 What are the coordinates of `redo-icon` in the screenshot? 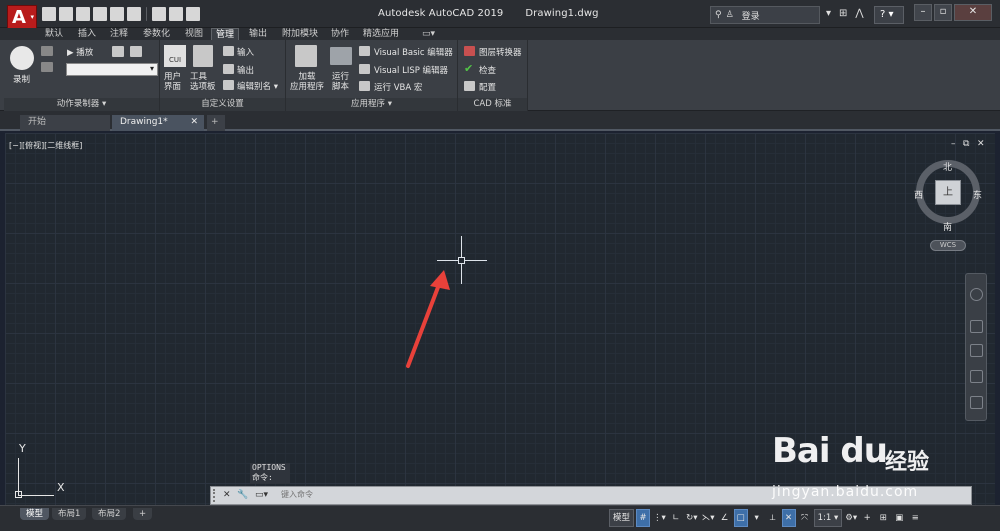 It's located at (176, 14).